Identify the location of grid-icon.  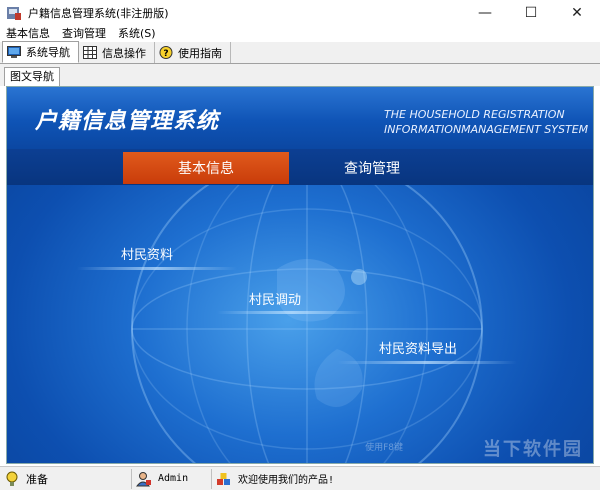
(90, 52).